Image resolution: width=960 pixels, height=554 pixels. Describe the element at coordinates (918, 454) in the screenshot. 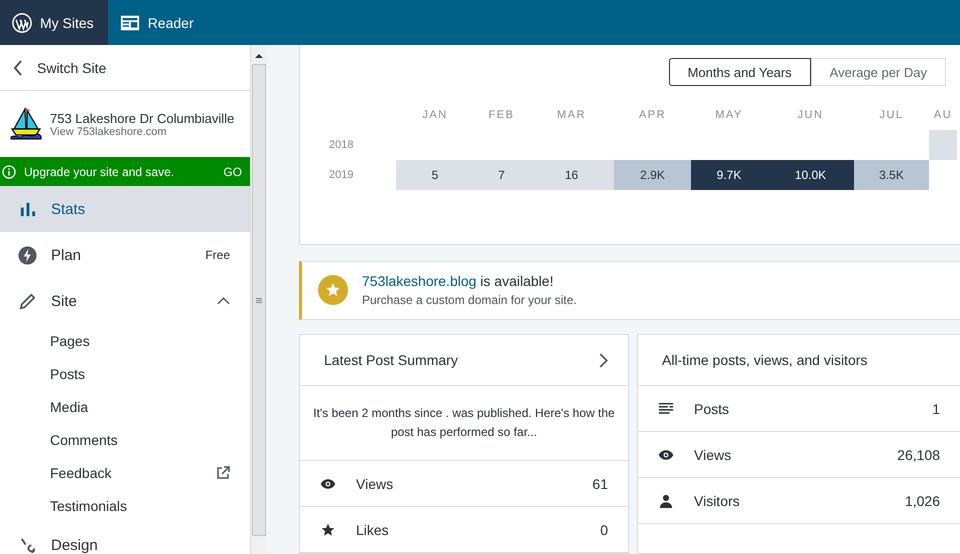

I see `stat-value: 26,108` at that location.